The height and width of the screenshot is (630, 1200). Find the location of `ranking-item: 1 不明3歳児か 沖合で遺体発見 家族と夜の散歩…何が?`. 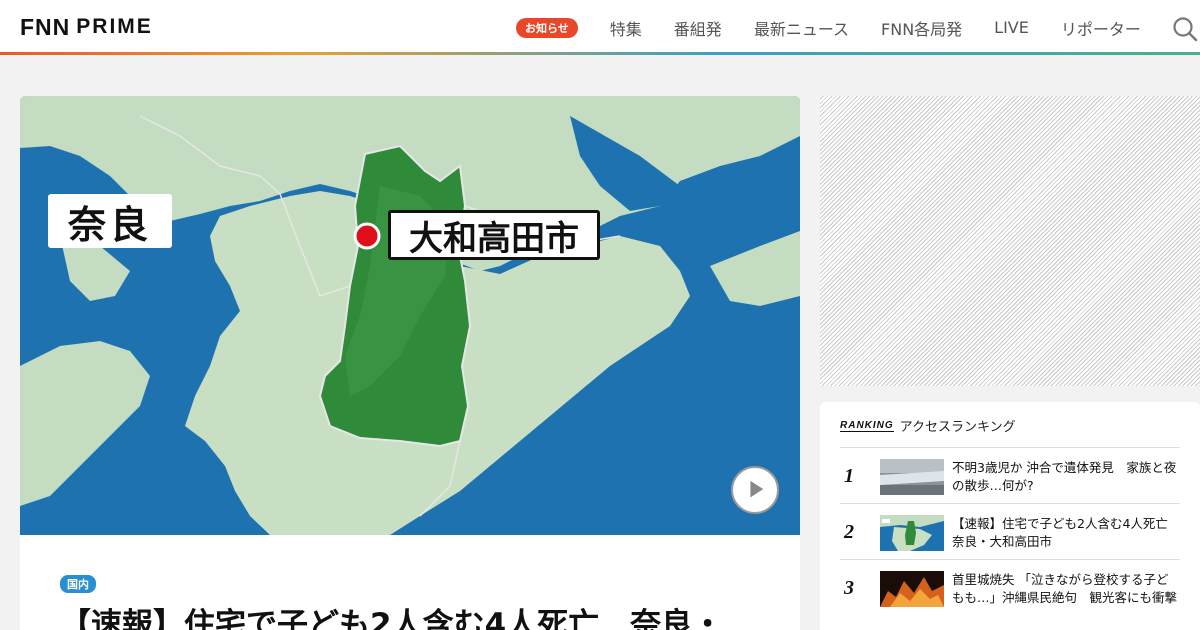

ranking-item: 1 不明3歳児か 沖合で遺体発見 家族と夜の散歩…何が? is located at coordinates (1010, 475).